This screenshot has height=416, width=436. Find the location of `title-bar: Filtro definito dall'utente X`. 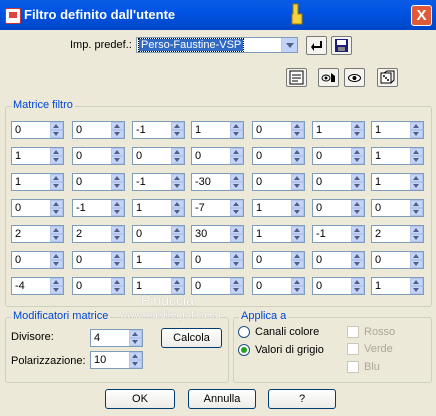

title-bar: Filtro definito dall'utente X is located at coordinates (218, 15).